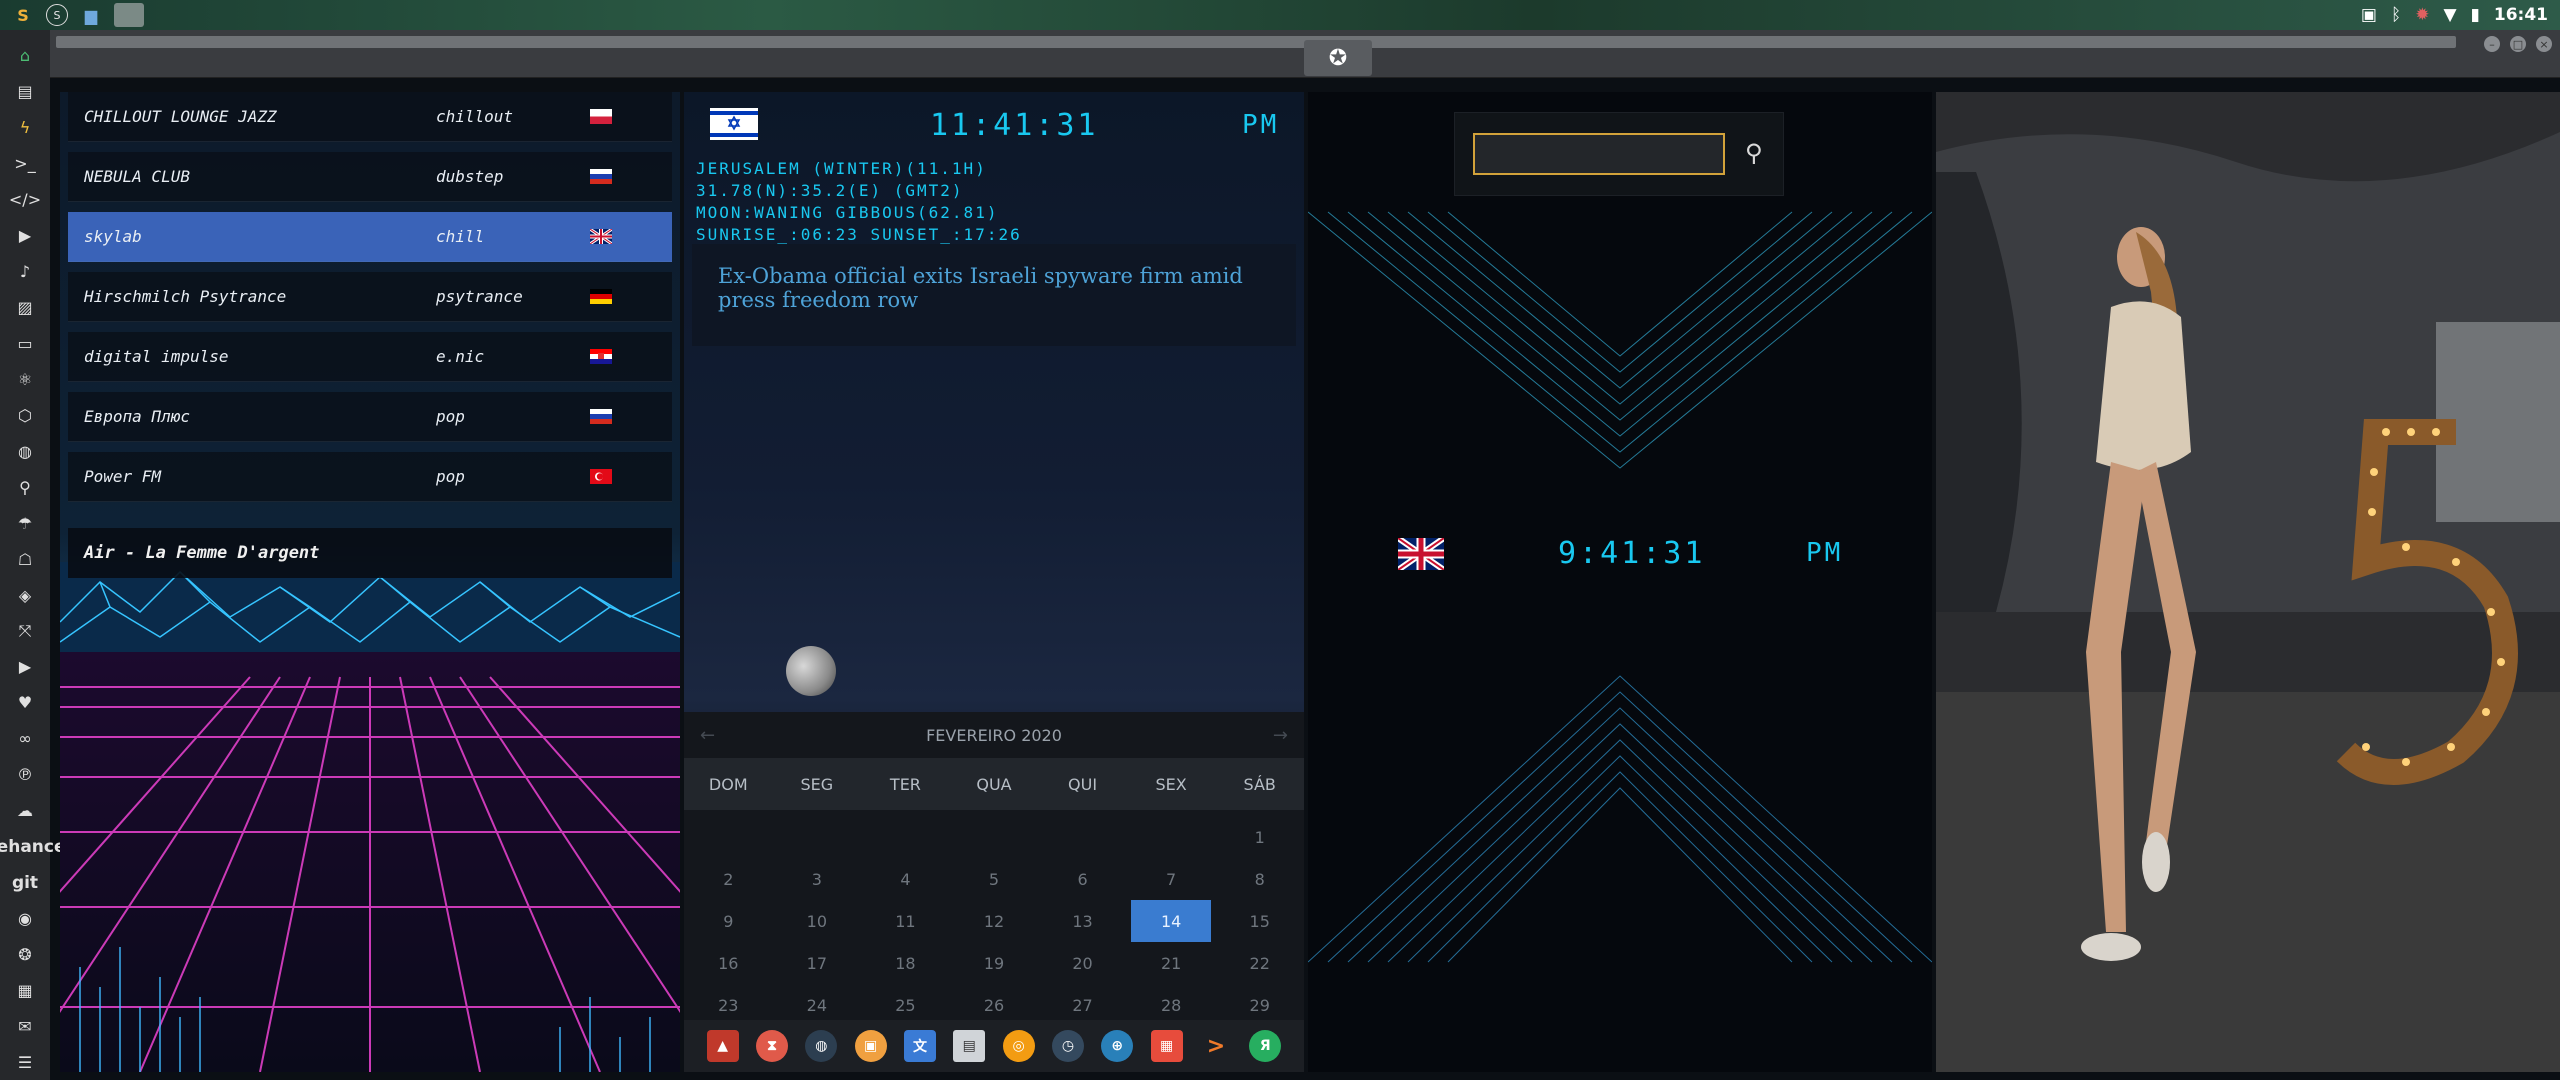  What do you see at coordinates (994, 879) in the screenshot?
I see `calendar-day: 5` at bounding box center [994, 879].